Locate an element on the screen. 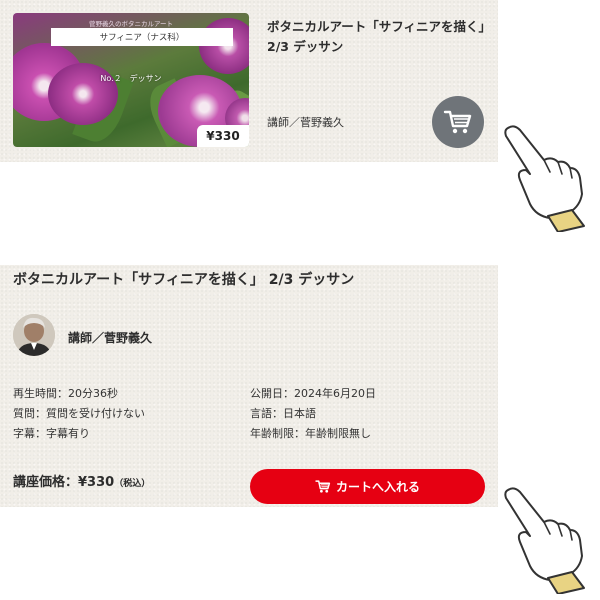  thumbnail-episode: No.２ デッサン is located at coordinates (131, 78).